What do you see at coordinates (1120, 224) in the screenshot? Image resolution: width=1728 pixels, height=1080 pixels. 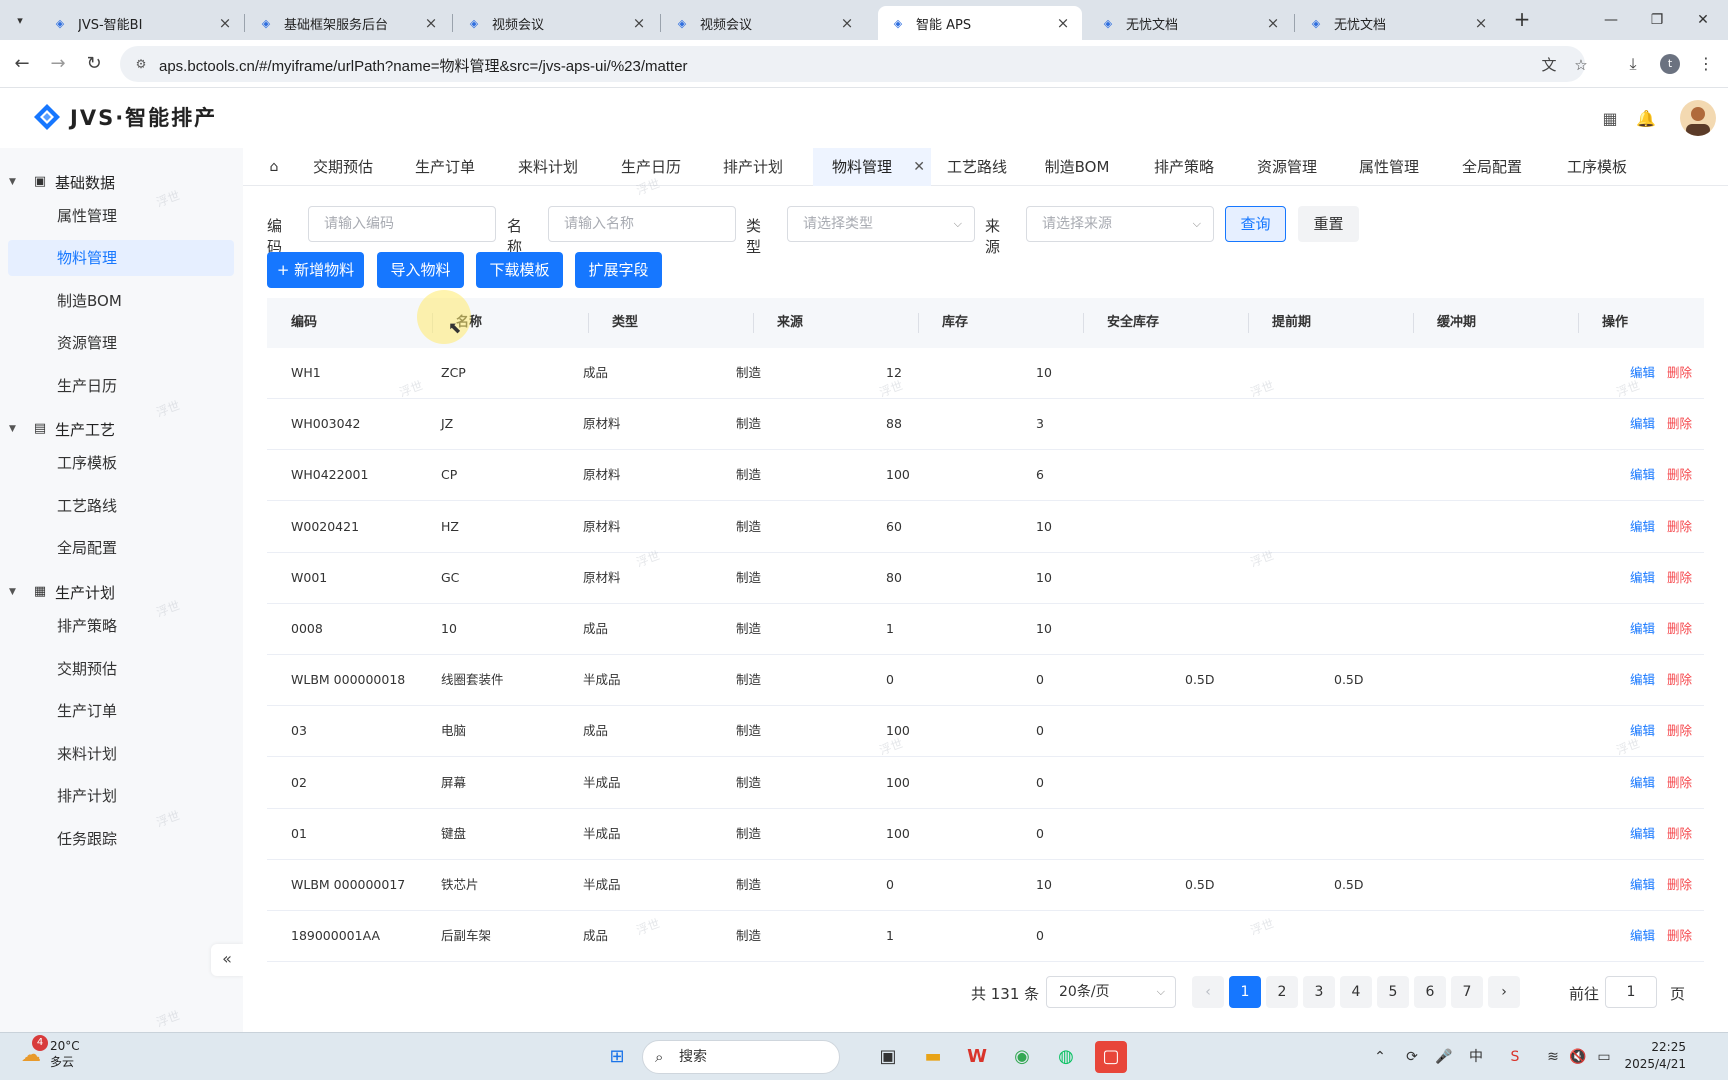 I see `source-select: 请选择来源 ⌵` at bounding box center [1120, 224].